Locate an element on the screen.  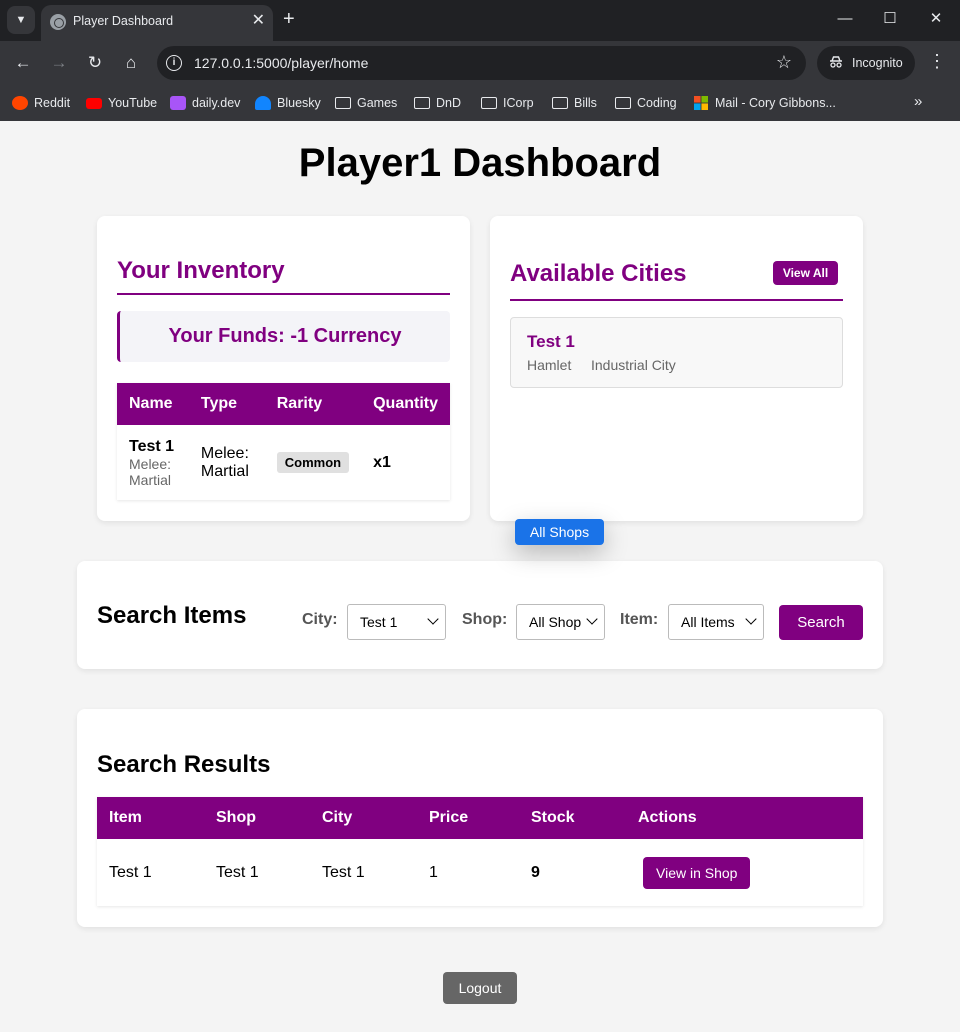
table-row: Test 1 Test 1 Test 1 1 9 View in Shop is located at coordinates (480, 872).